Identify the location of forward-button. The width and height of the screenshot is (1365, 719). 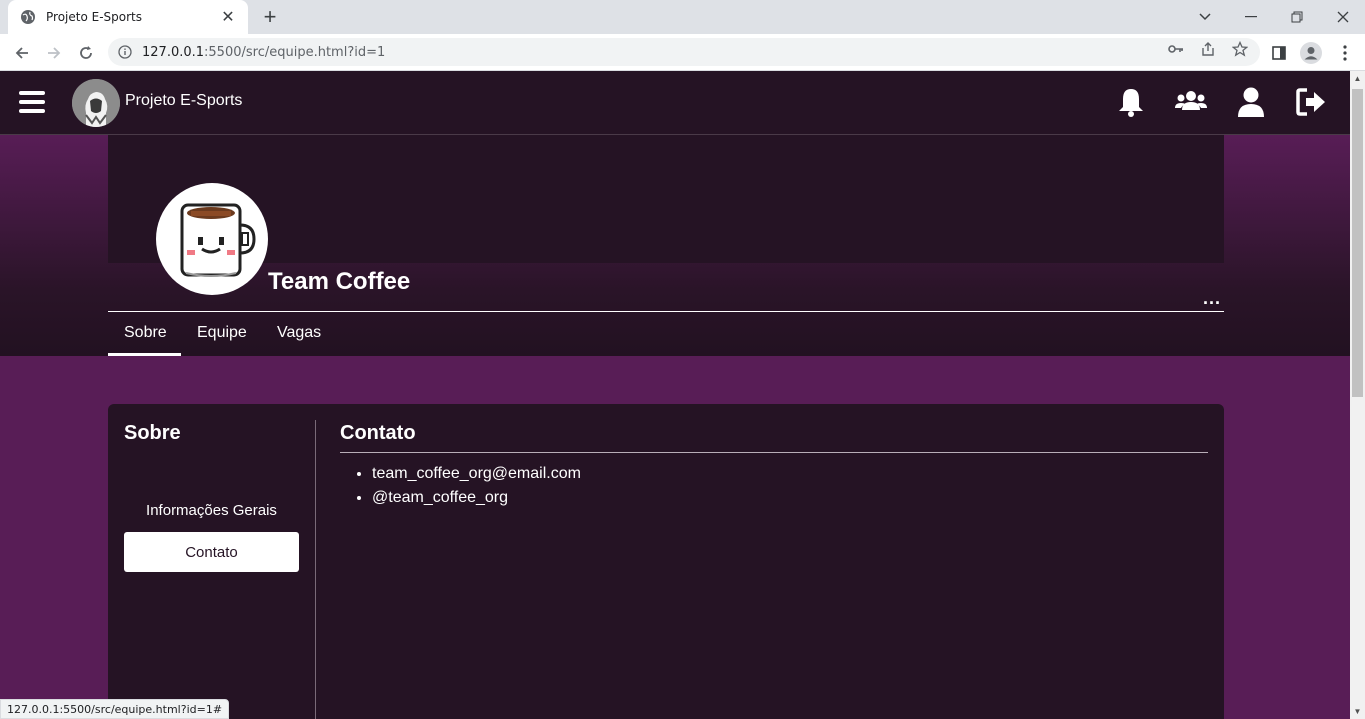
(54, 53).